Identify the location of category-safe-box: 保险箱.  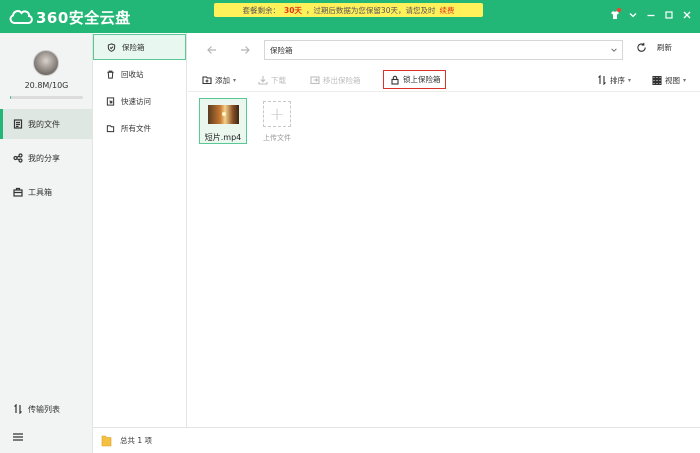
(139, 47).